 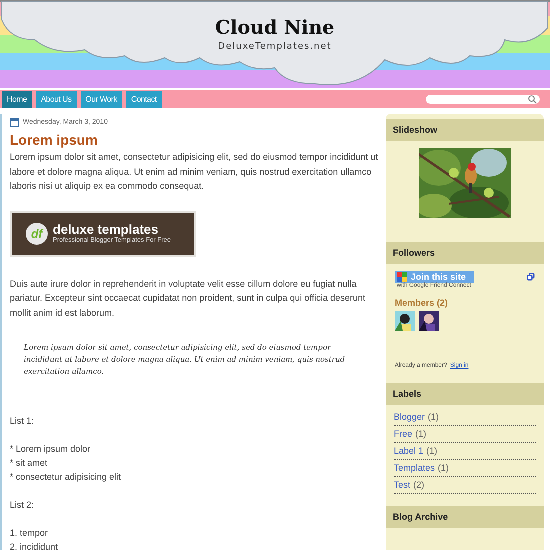 What do you see at coordinates (30, 533) in the screenshot?
I see `list-item: 1. tempor` at bounding box center [30, 533].